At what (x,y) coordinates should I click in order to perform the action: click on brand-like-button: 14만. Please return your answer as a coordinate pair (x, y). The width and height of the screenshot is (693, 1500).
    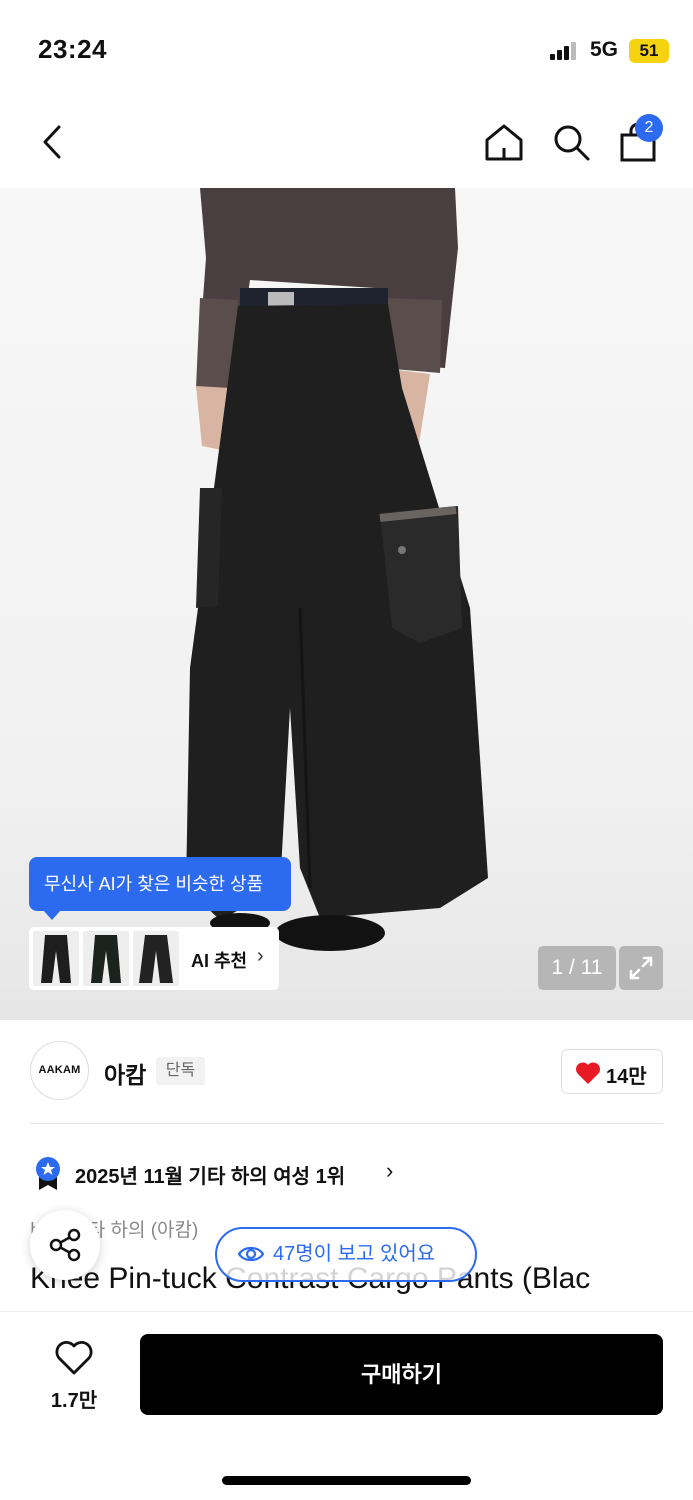
    Looking at the image, I should click on (612, 1071).